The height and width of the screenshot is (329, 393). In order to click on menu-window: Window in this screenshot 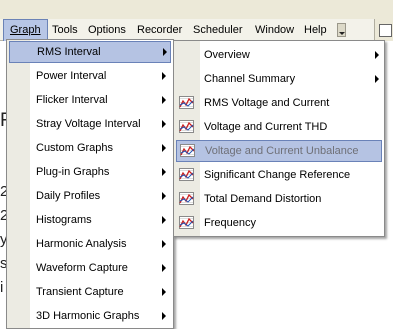, I will do `click(274, 30)`.